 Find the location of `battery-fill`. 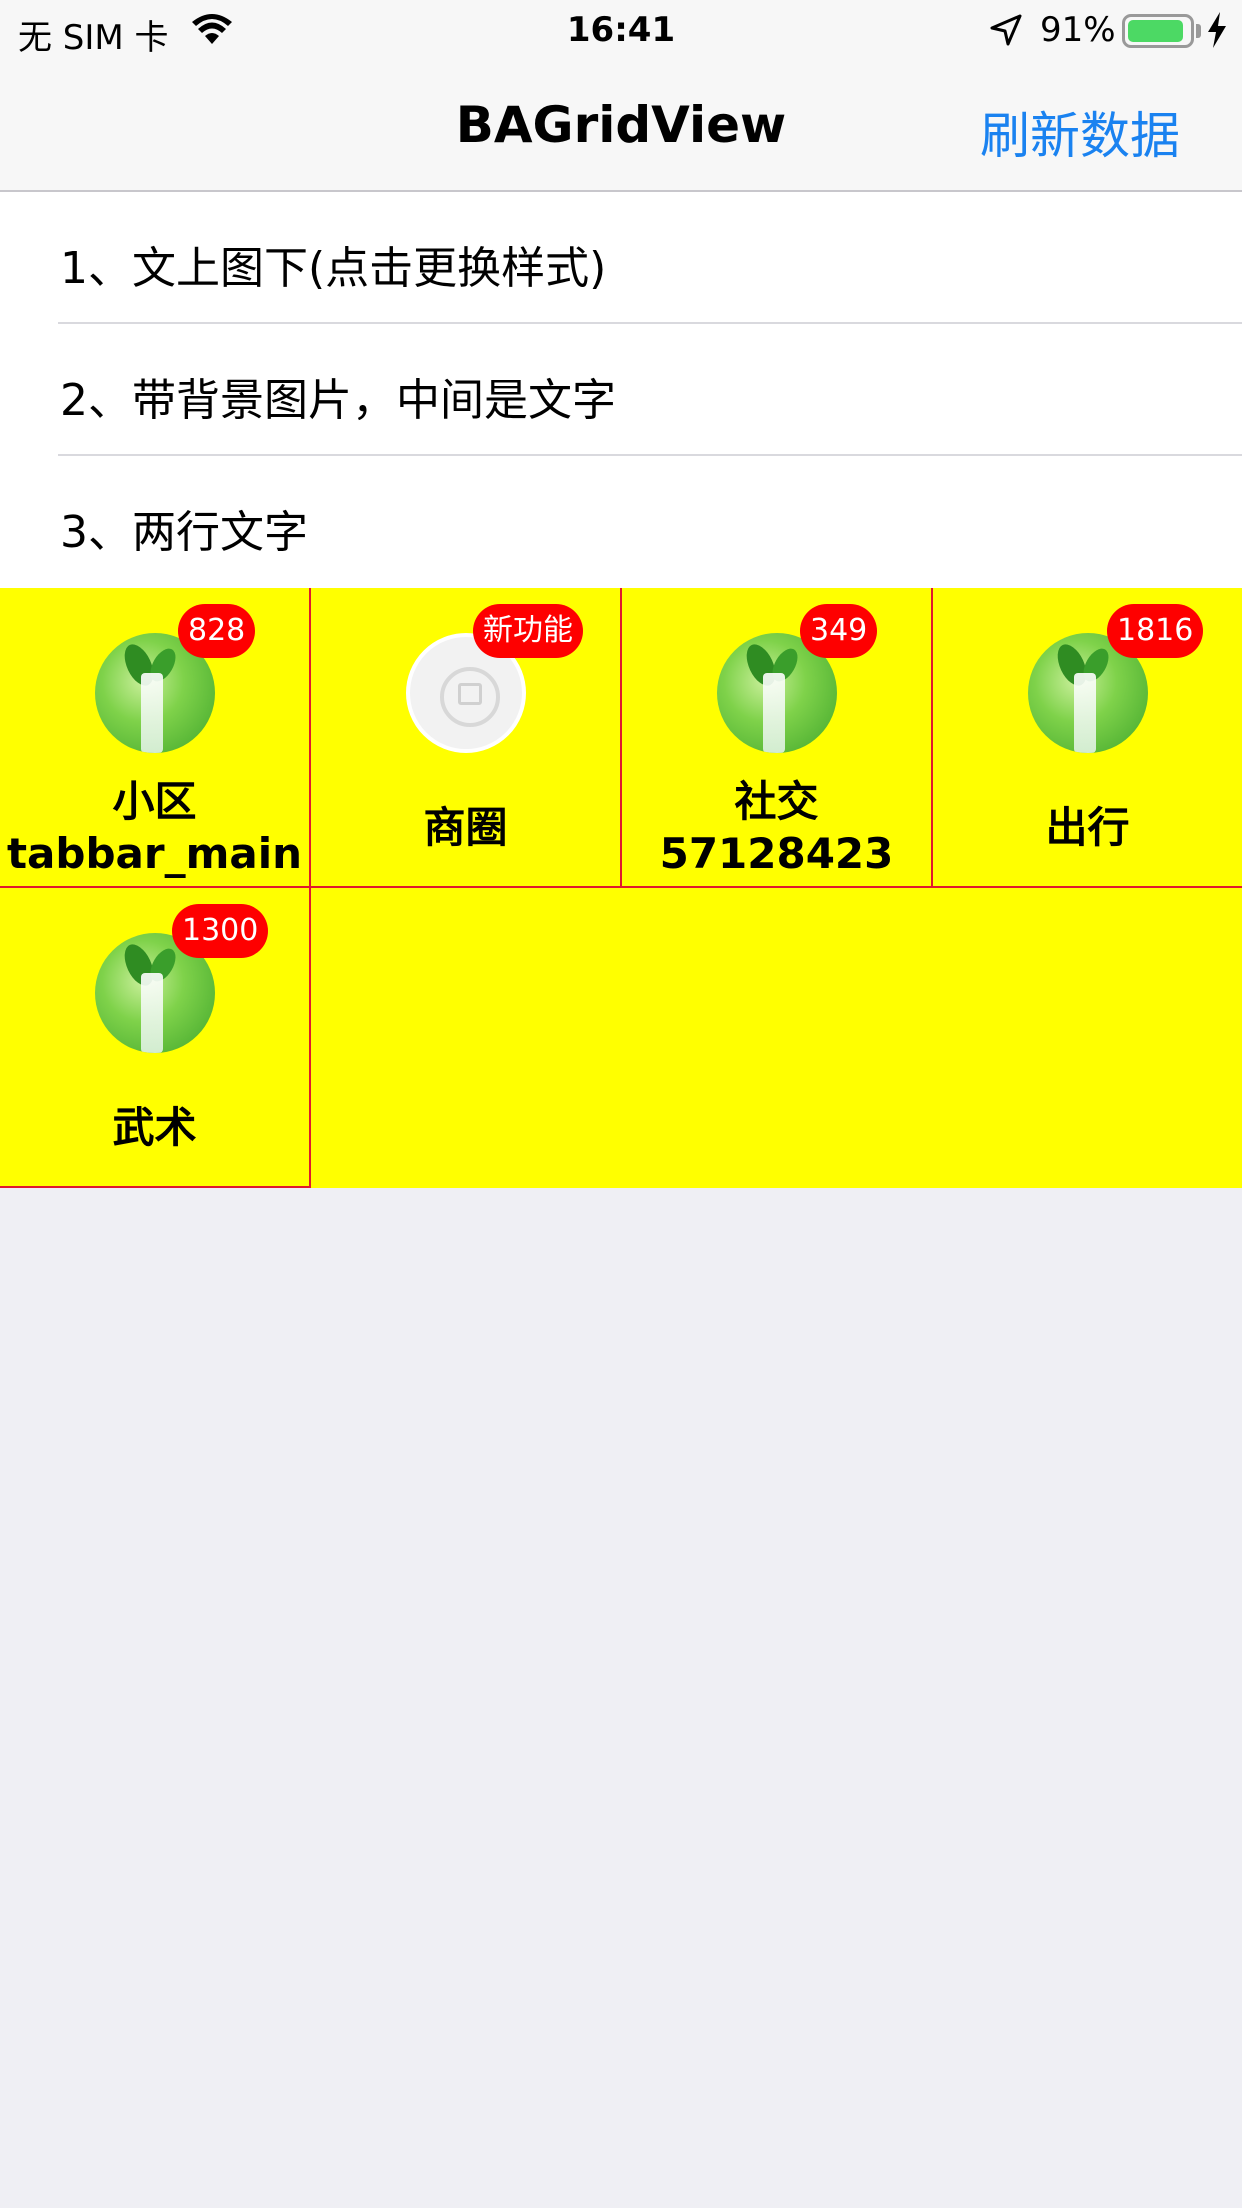

battery-fill is located at coordinates (1155, 31).